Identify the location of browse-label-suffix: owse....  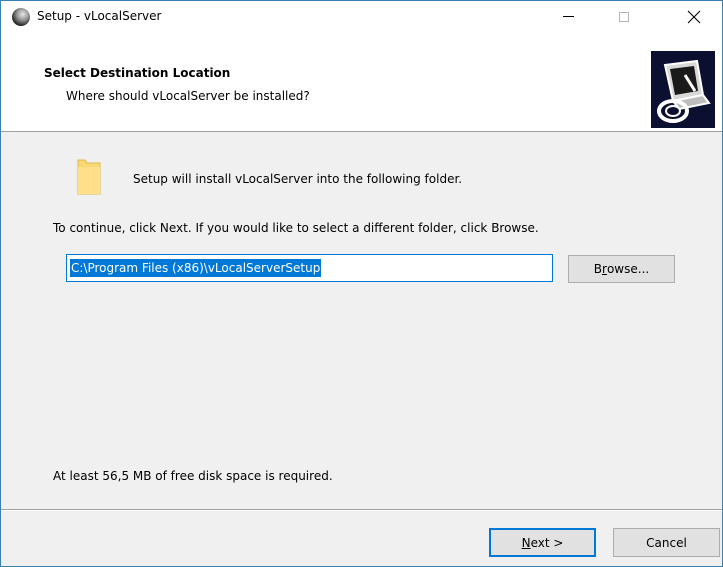
(628, 269).